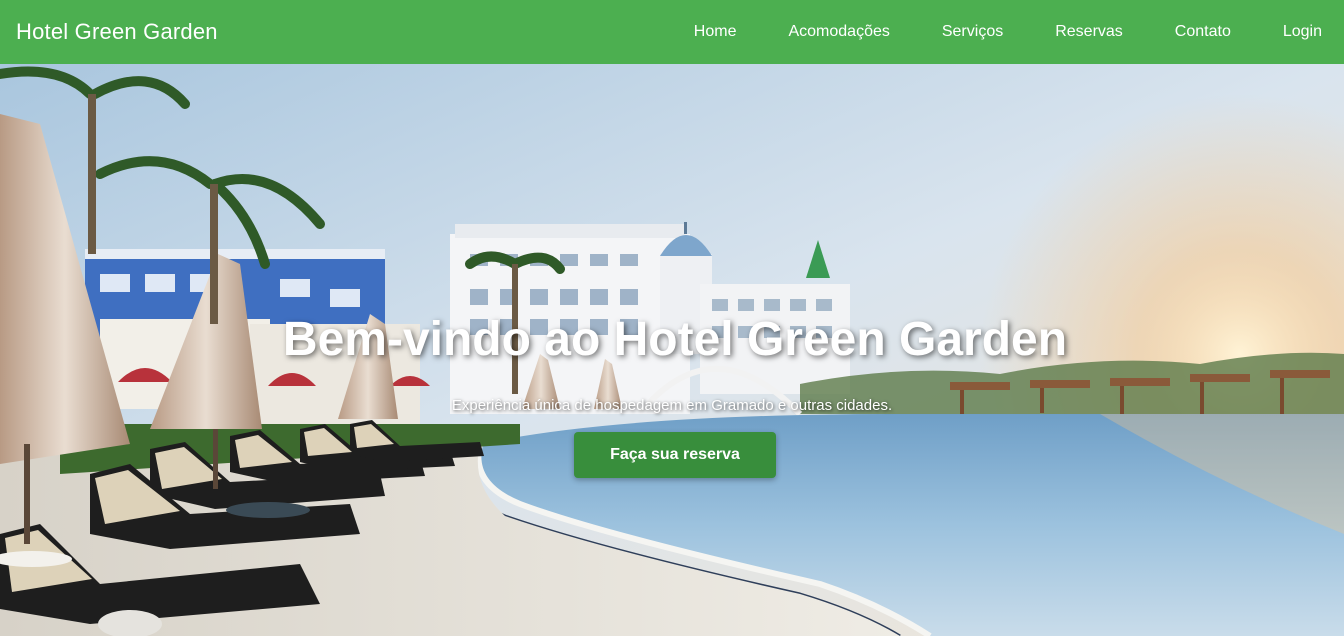 The width and height of the screenshot is (1344, 636). What do you see at coordinates (1302, 32) in the screenshot?
I see `nav-link-login: Login` at bounding box center [1302, 32].